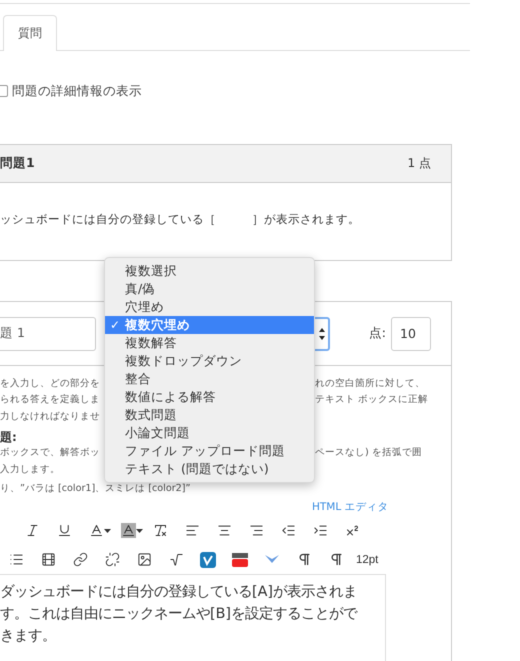 This screenshot has height=661, width=520. Describe the element at coordinates (419, 163) in the screenshot. I see `question-points: 1 点` at that location.